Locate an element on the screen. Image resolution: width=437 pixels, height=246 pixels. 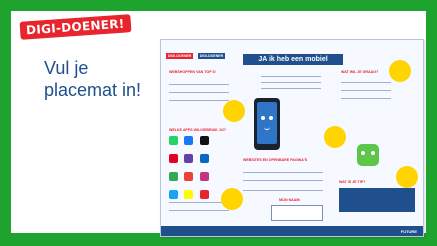
youtube-icon is located at coordinates (189, 176).